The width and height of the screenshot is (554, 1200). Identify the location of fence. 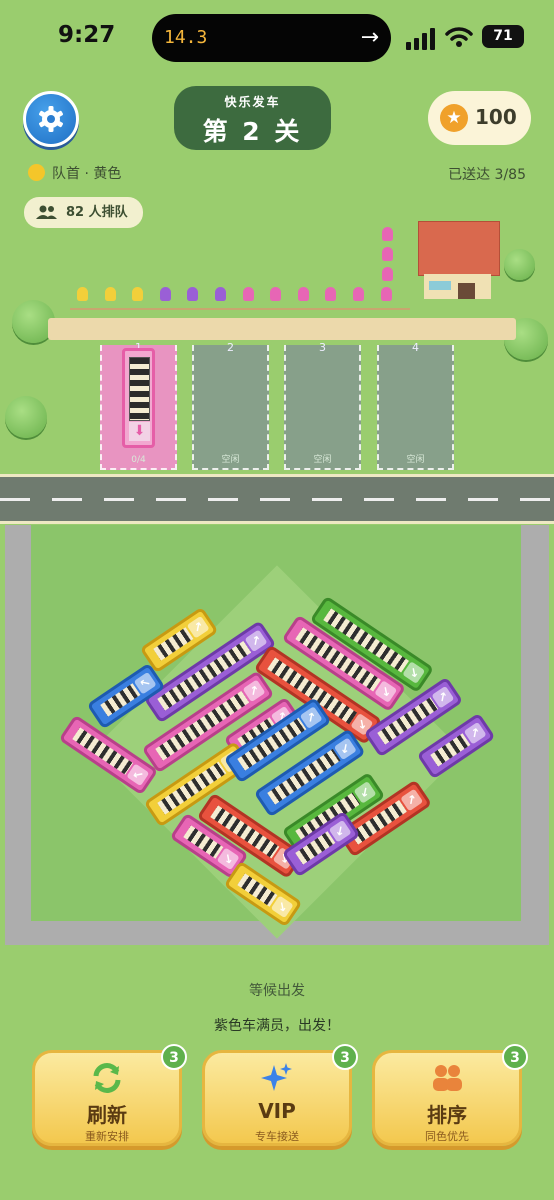
(240, 312).